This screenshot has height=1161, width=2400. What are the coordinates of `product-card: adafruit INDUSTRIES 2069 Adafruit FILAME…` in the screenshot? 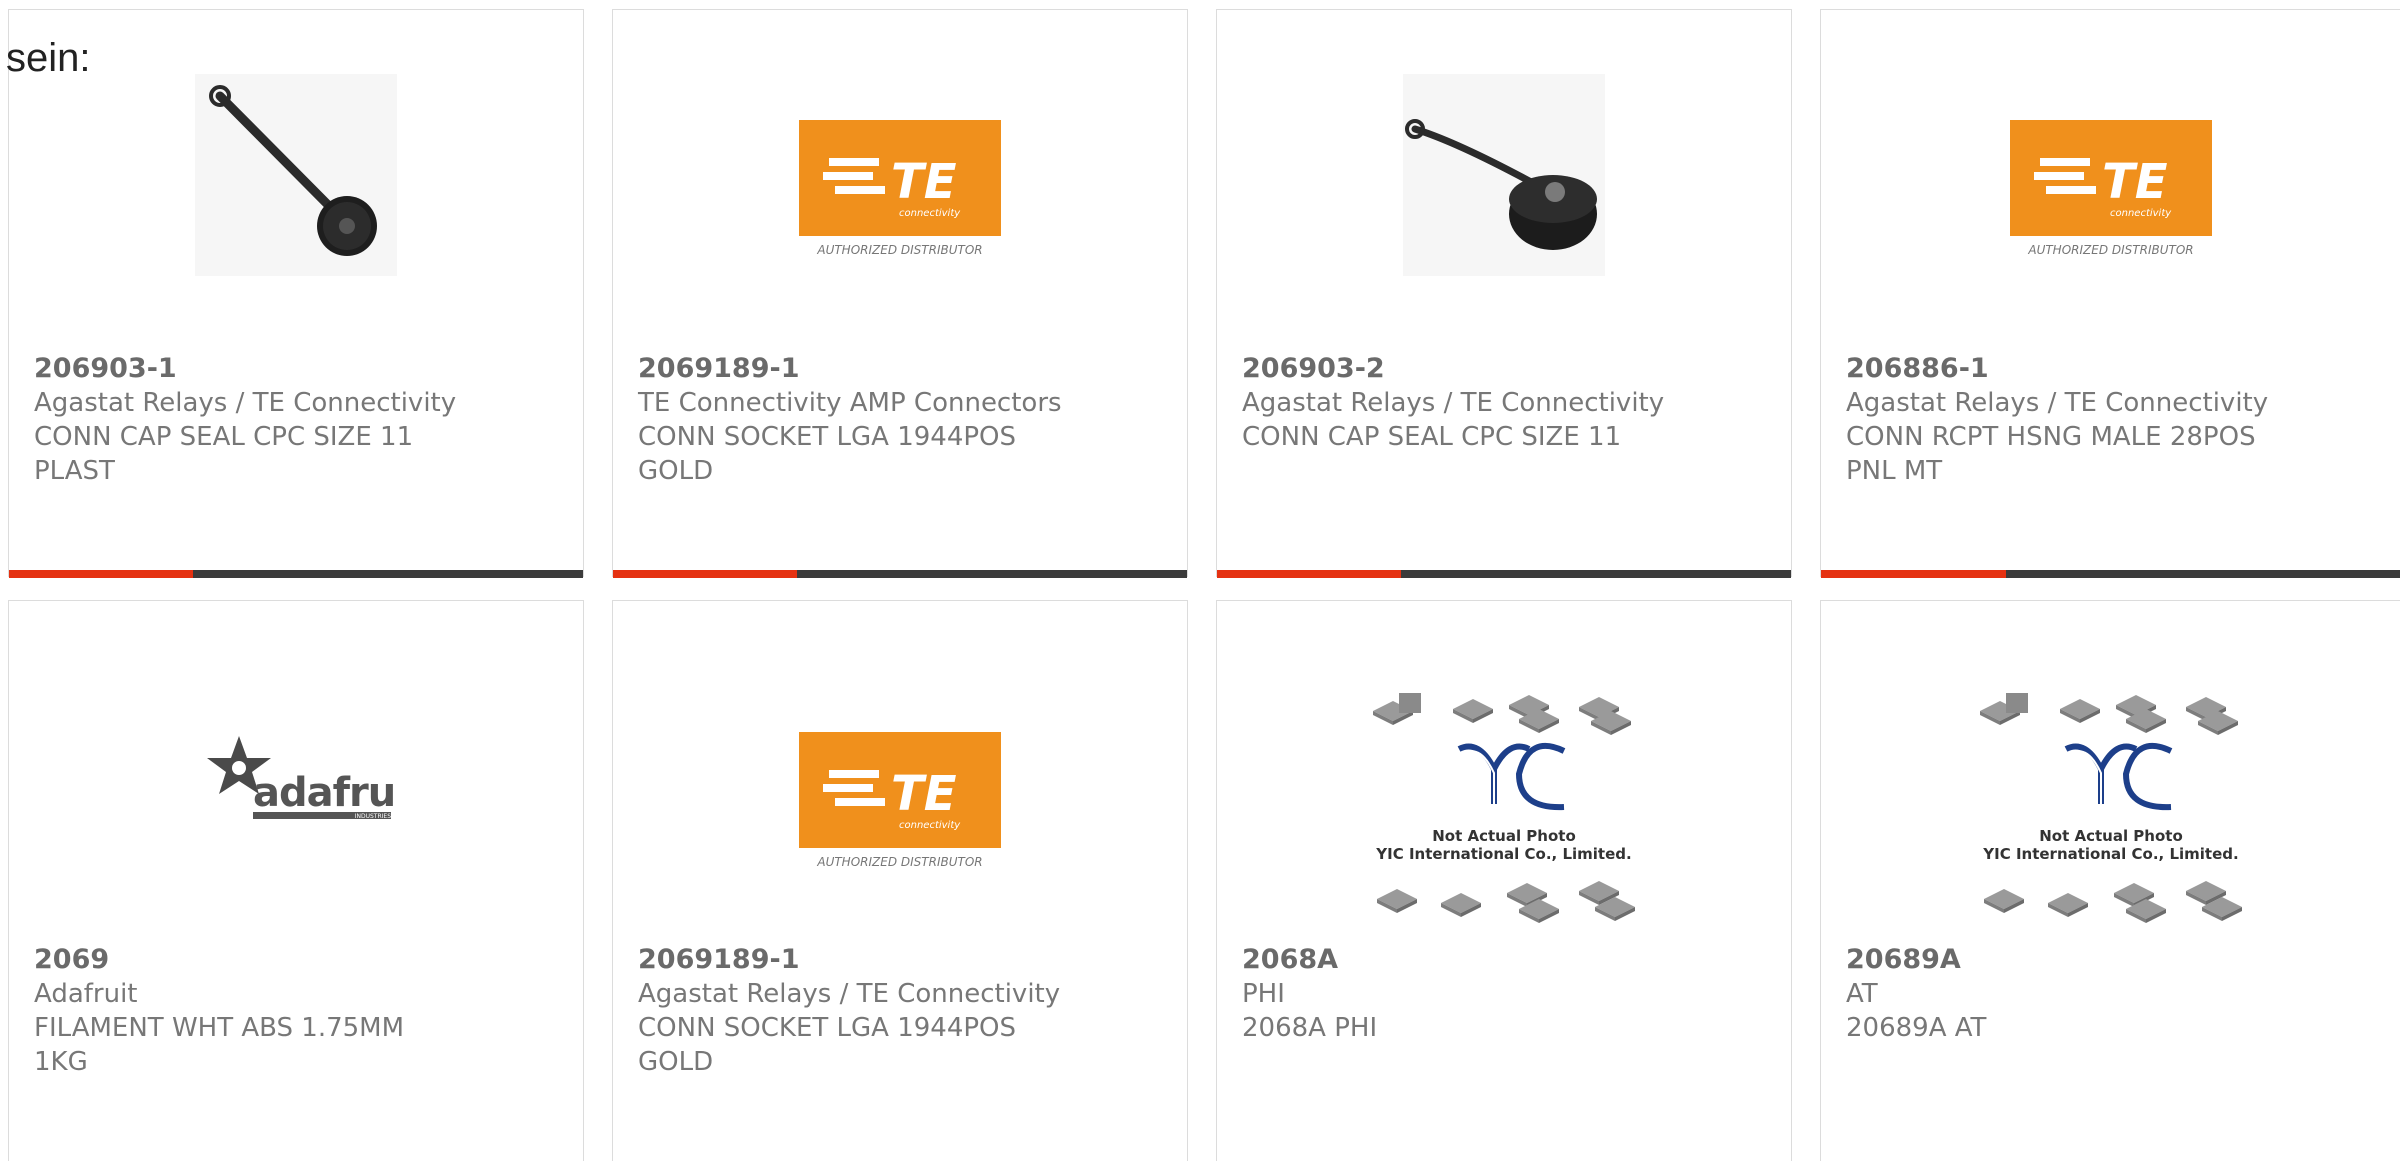 It's located at (296, 880).